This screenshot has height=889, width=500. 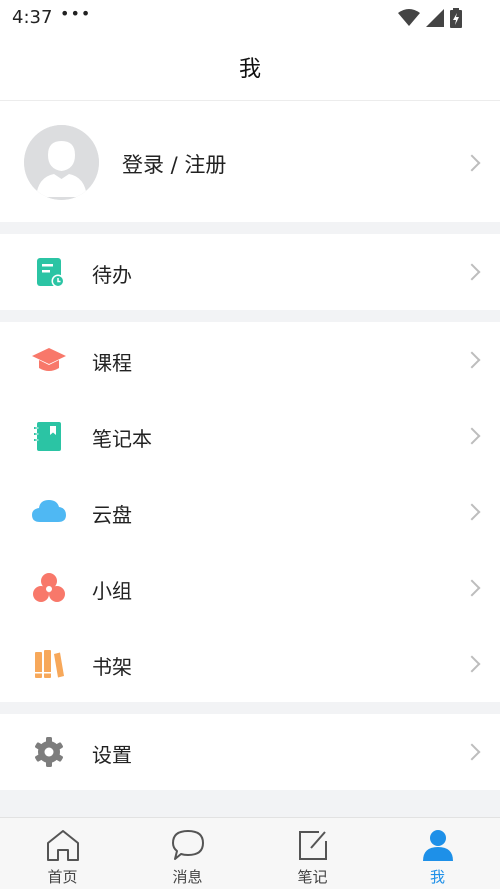 What do you see at coordinates (47, 436) in the screenshot?
I see `notebook-icon` at bounding box center [47, 436].